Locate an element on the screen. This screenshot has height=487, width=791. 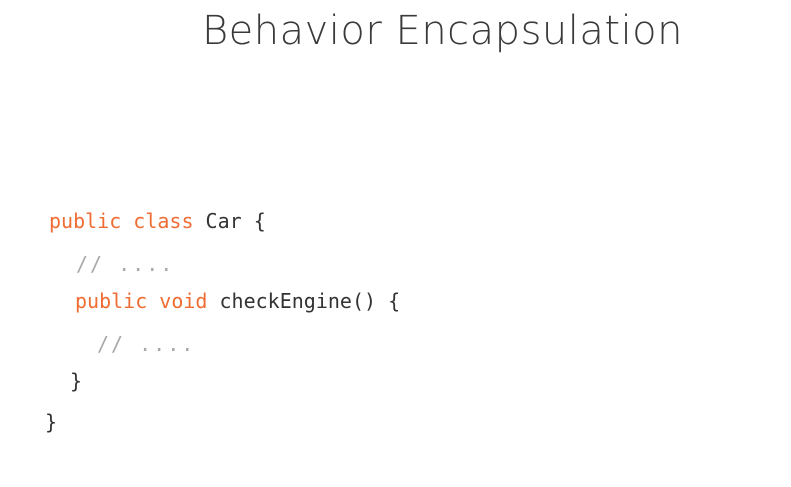
code-line-class-declaration: public class Car { is located at coordinates (157, 221).